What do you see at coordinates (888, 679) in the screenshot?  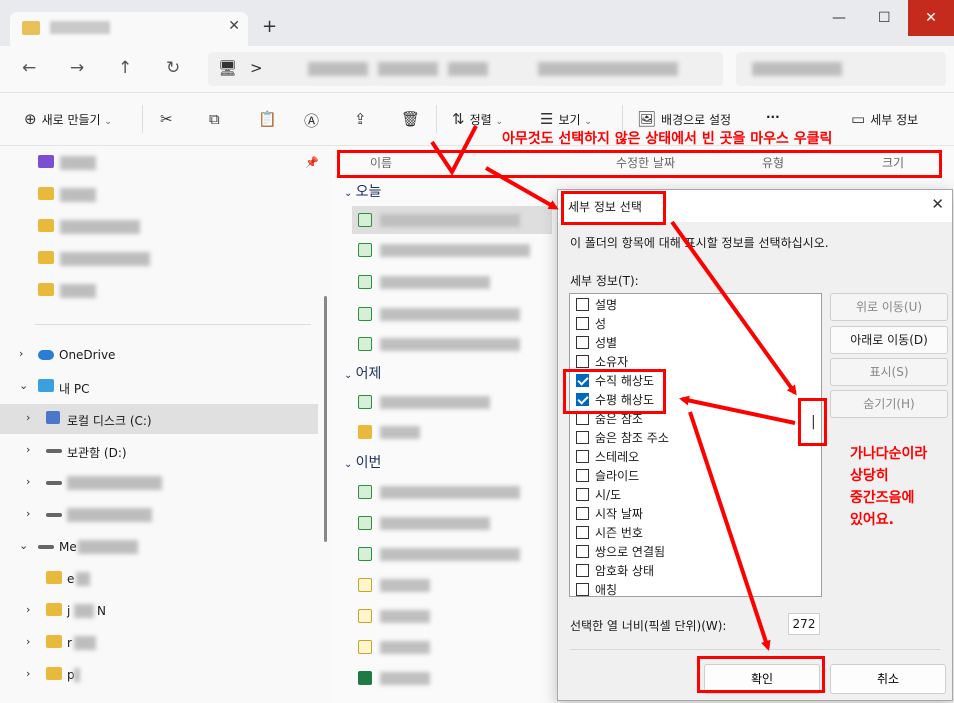 I see `cancel-button: 취소` at bounding box center [888, 679].